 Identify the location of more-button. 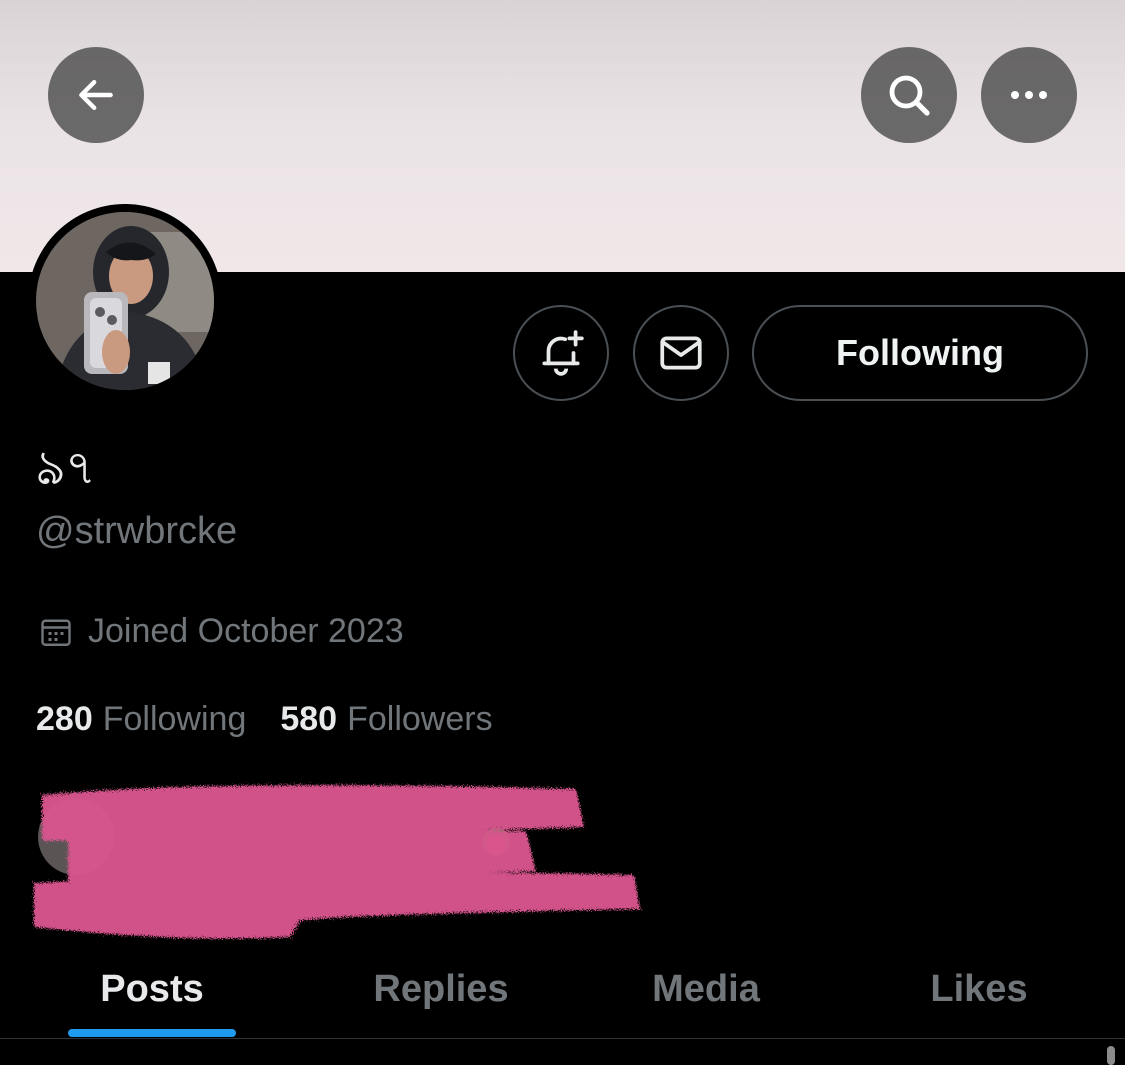
(1029, 95).